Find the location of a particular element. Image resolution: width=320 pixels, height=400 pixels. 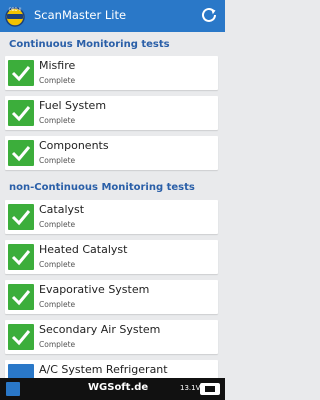

test-title: Secondary Air System is located at coordinates (100, 329).